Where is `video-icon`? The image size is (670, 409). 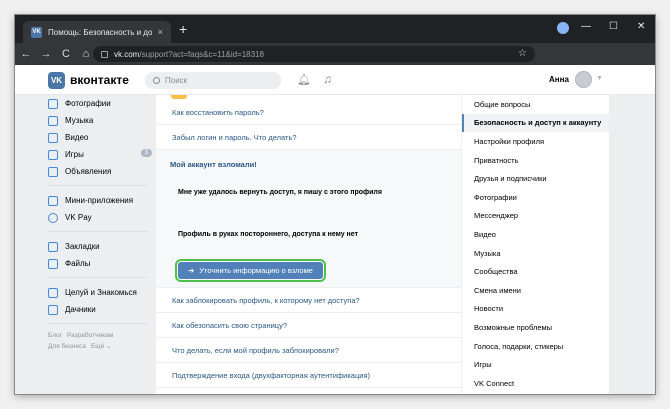 video-icon is located at coordinates (53, 137).